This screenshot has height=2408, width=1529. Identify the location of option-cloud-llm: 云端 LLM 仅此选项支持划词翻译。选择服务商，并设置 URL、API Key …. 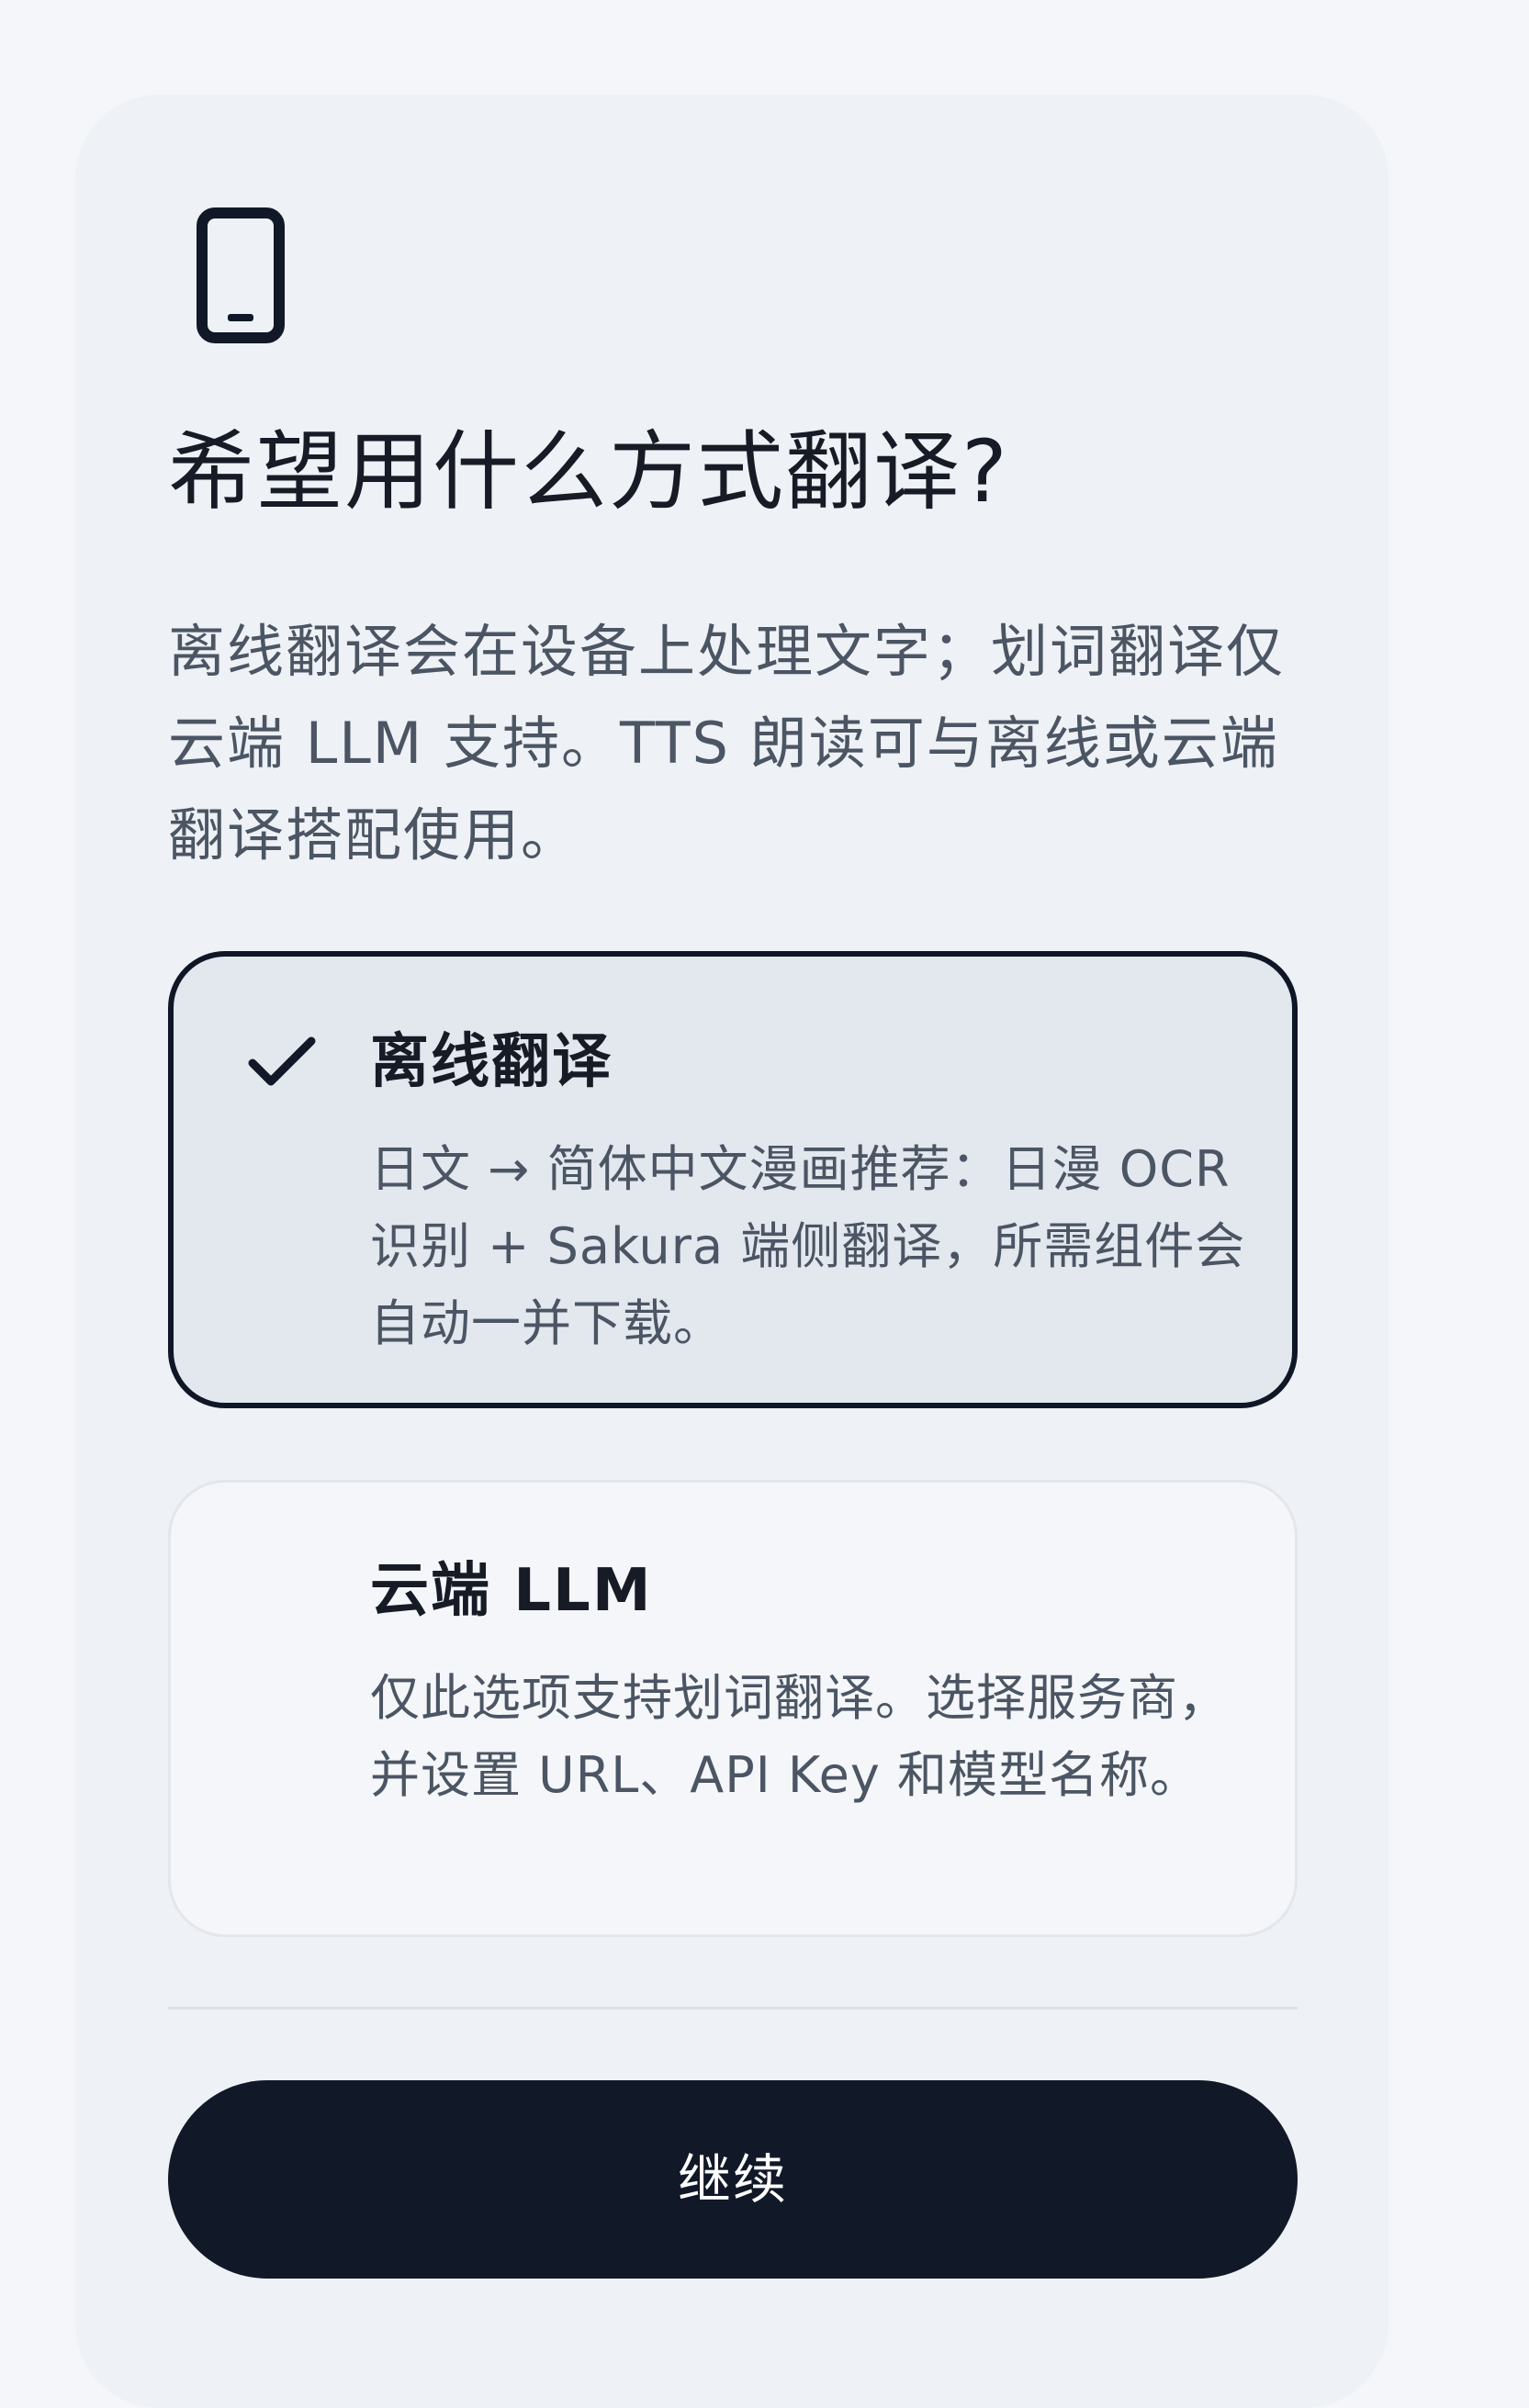
(733, 1708).